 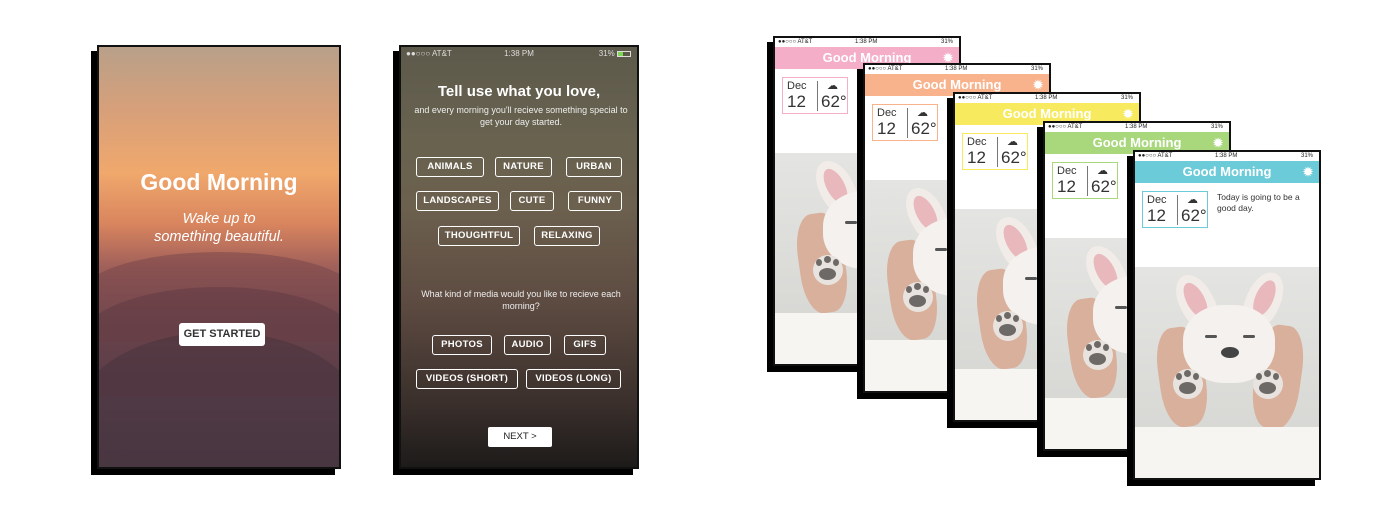 I want to click on interest-chip-landscapes: LANDSCAPES, so click(x=457, y=201).